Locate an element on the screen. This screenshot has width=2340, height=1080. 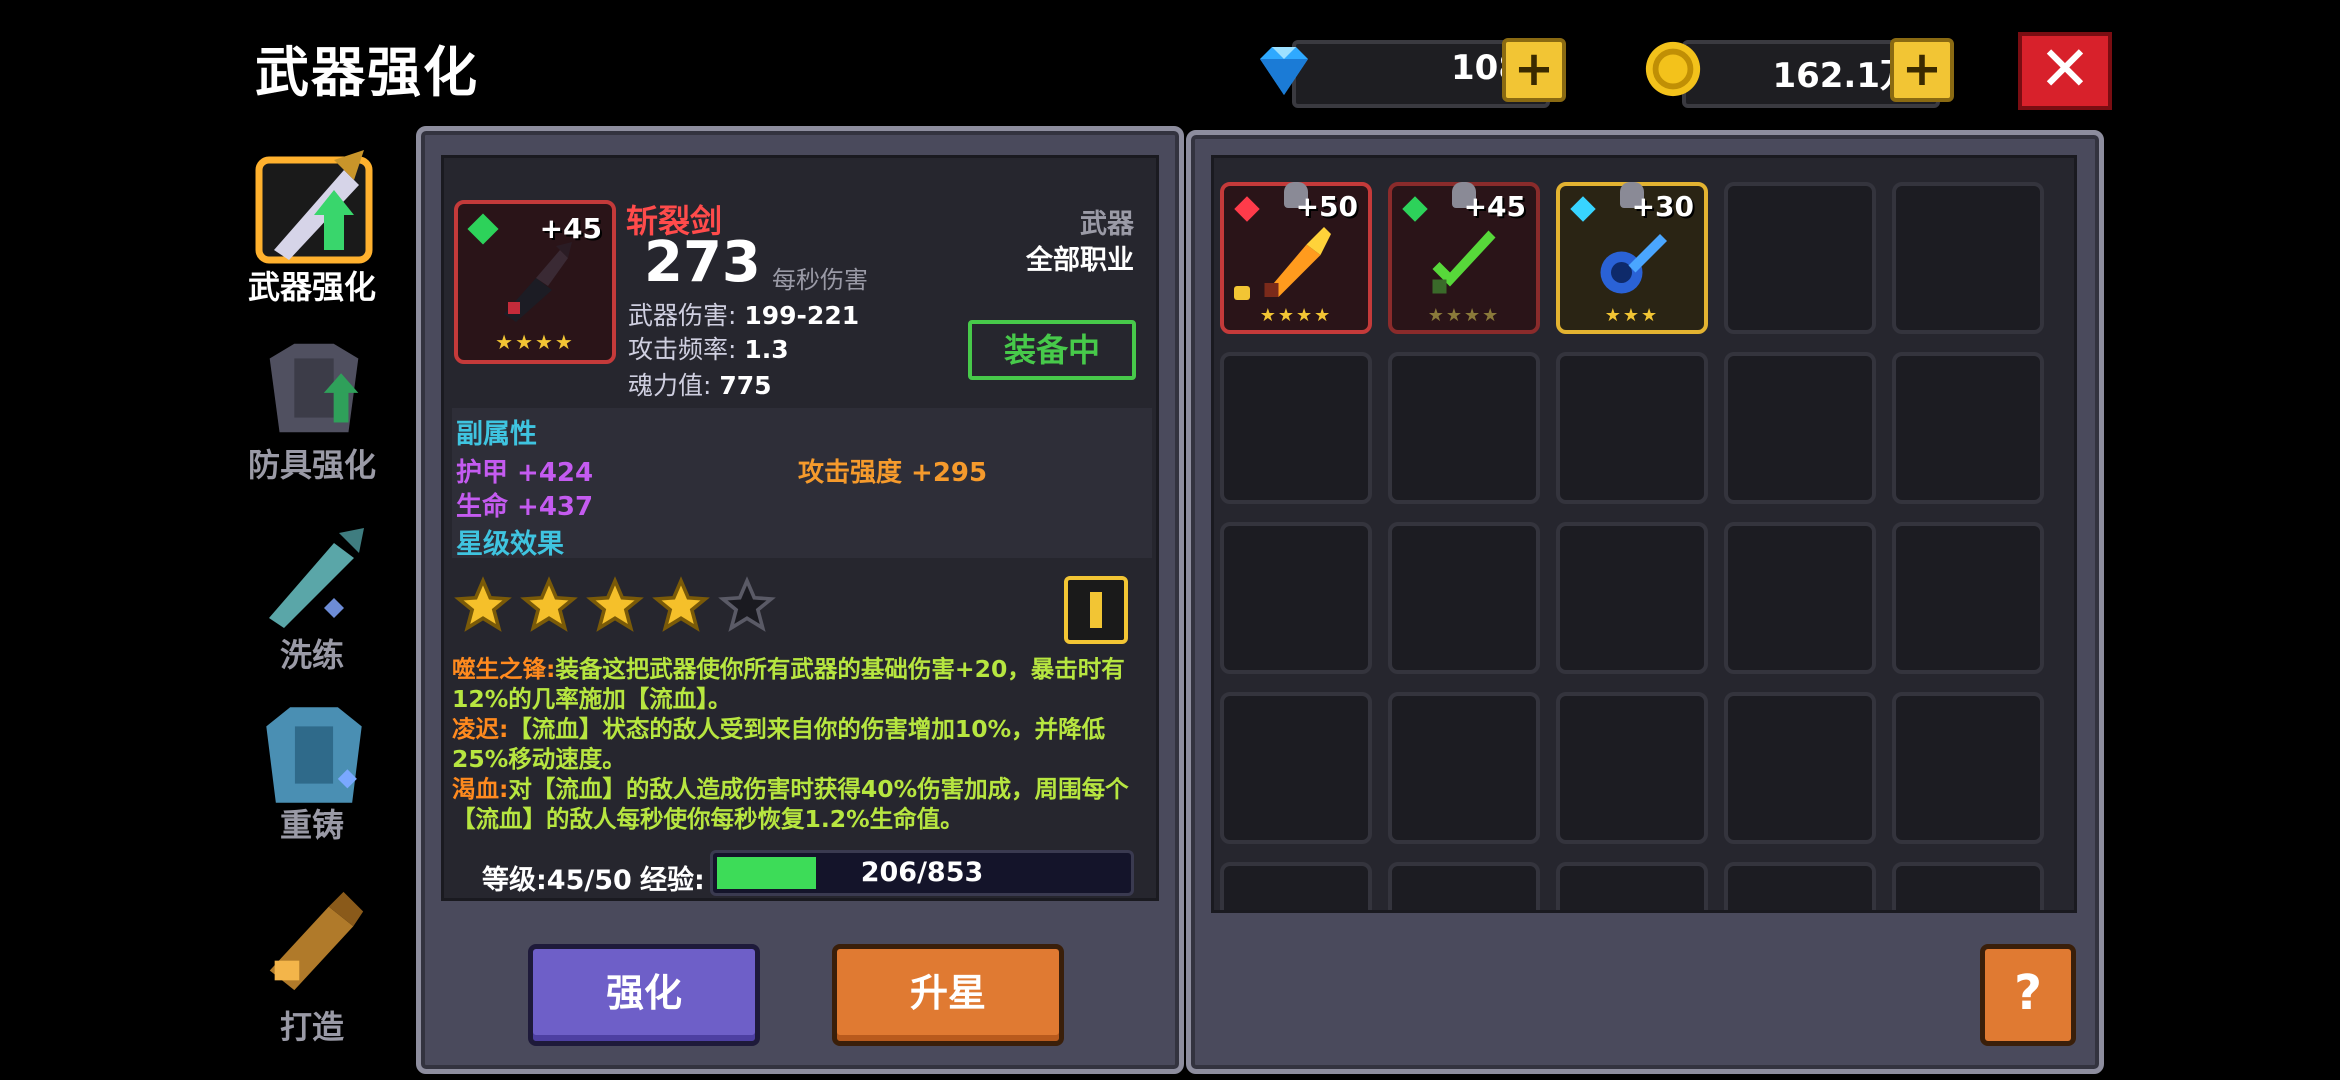
tab-label: 重铸 is located at coordinates (311, 825).